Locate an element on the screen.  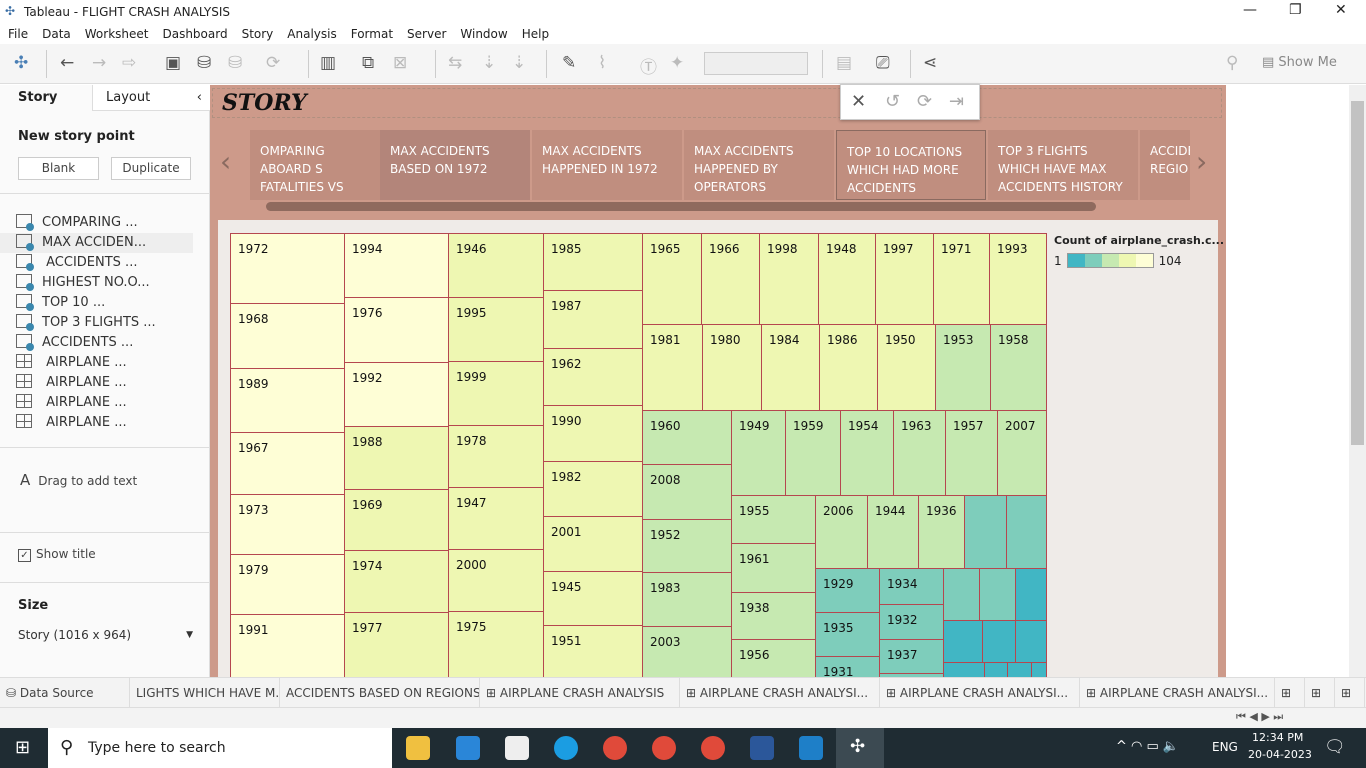
treemap-cell: 1937 is located at coordinates (911, 656).